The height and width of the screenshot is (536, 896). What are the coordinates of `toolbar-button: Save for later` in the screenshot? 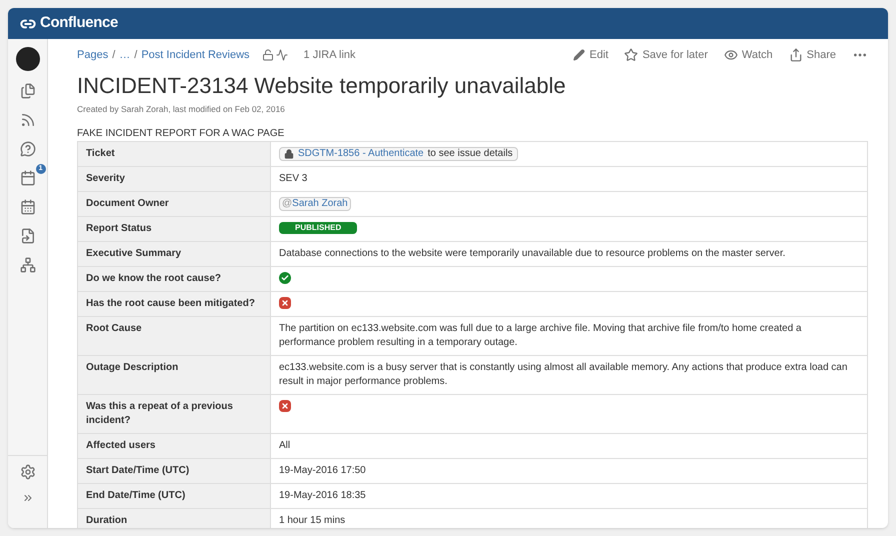 It's located at (666, 55).